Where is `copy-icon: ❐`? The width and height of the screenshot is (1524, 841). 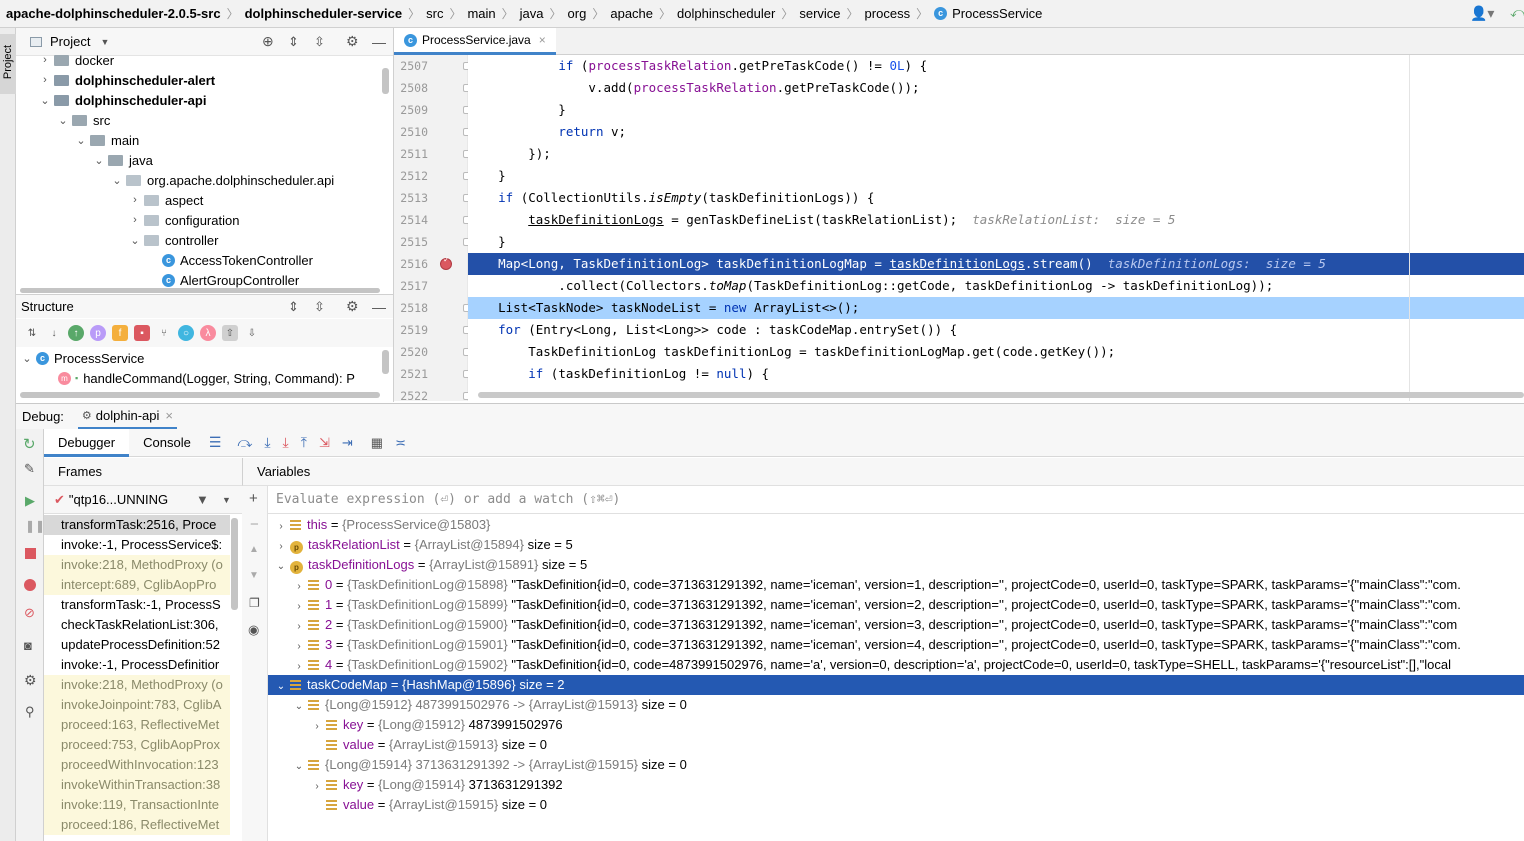 copy-icon: ❐ is located at coordinates (254, 603).